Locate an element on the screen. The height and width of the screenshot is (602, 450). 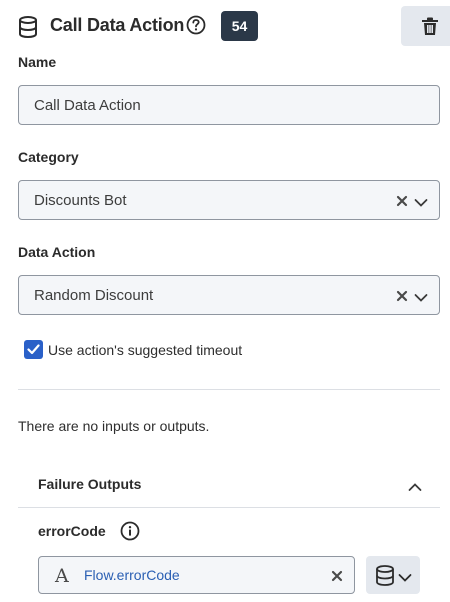
error-code-label: errorCode is located at coordinates (72, 531).